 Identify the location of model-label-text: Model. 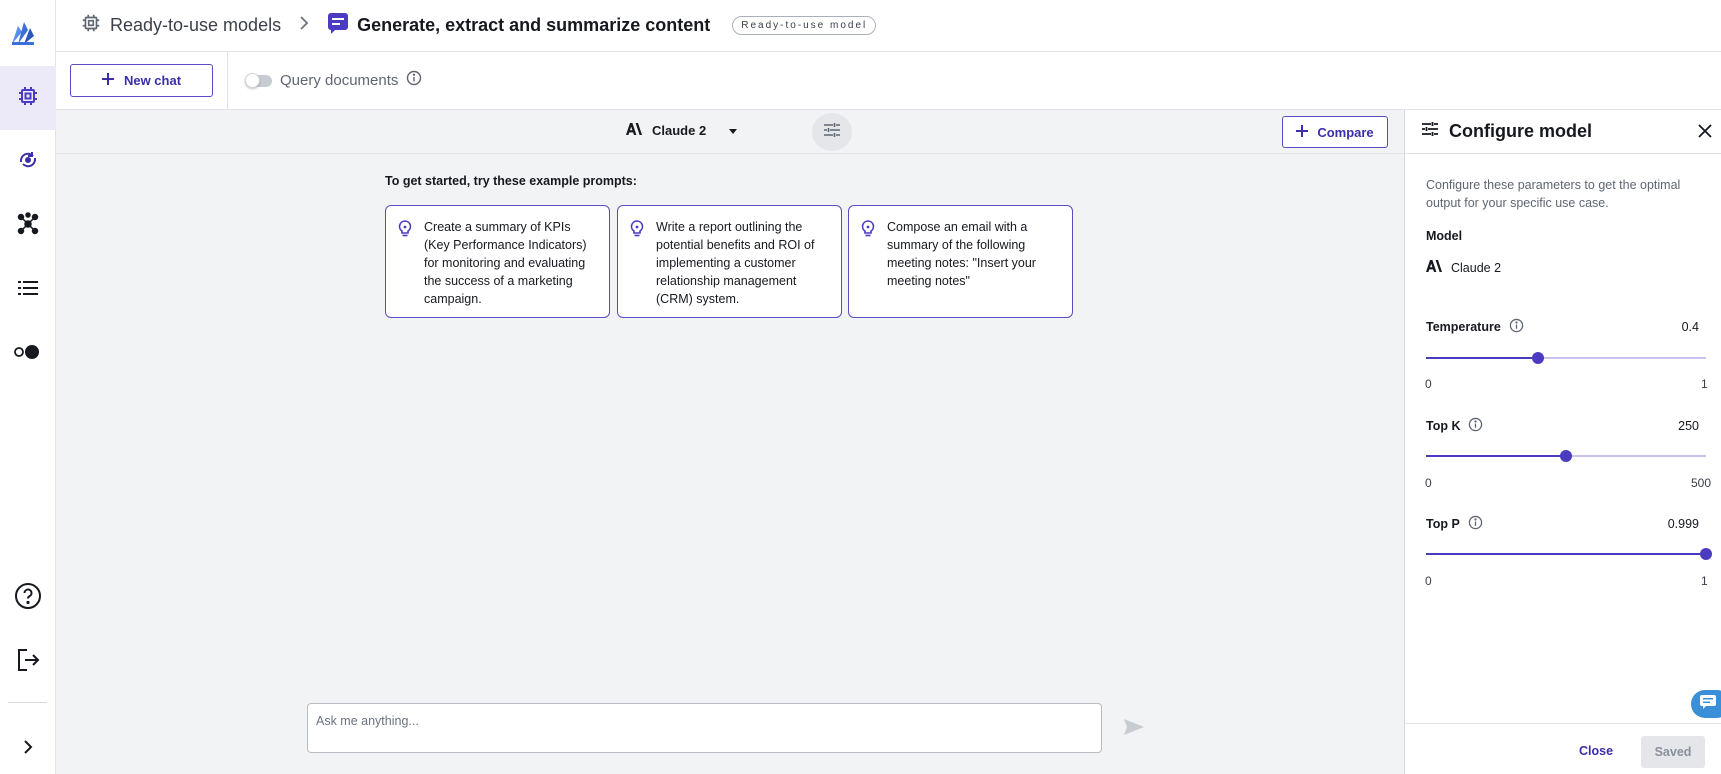
(1444, 236).